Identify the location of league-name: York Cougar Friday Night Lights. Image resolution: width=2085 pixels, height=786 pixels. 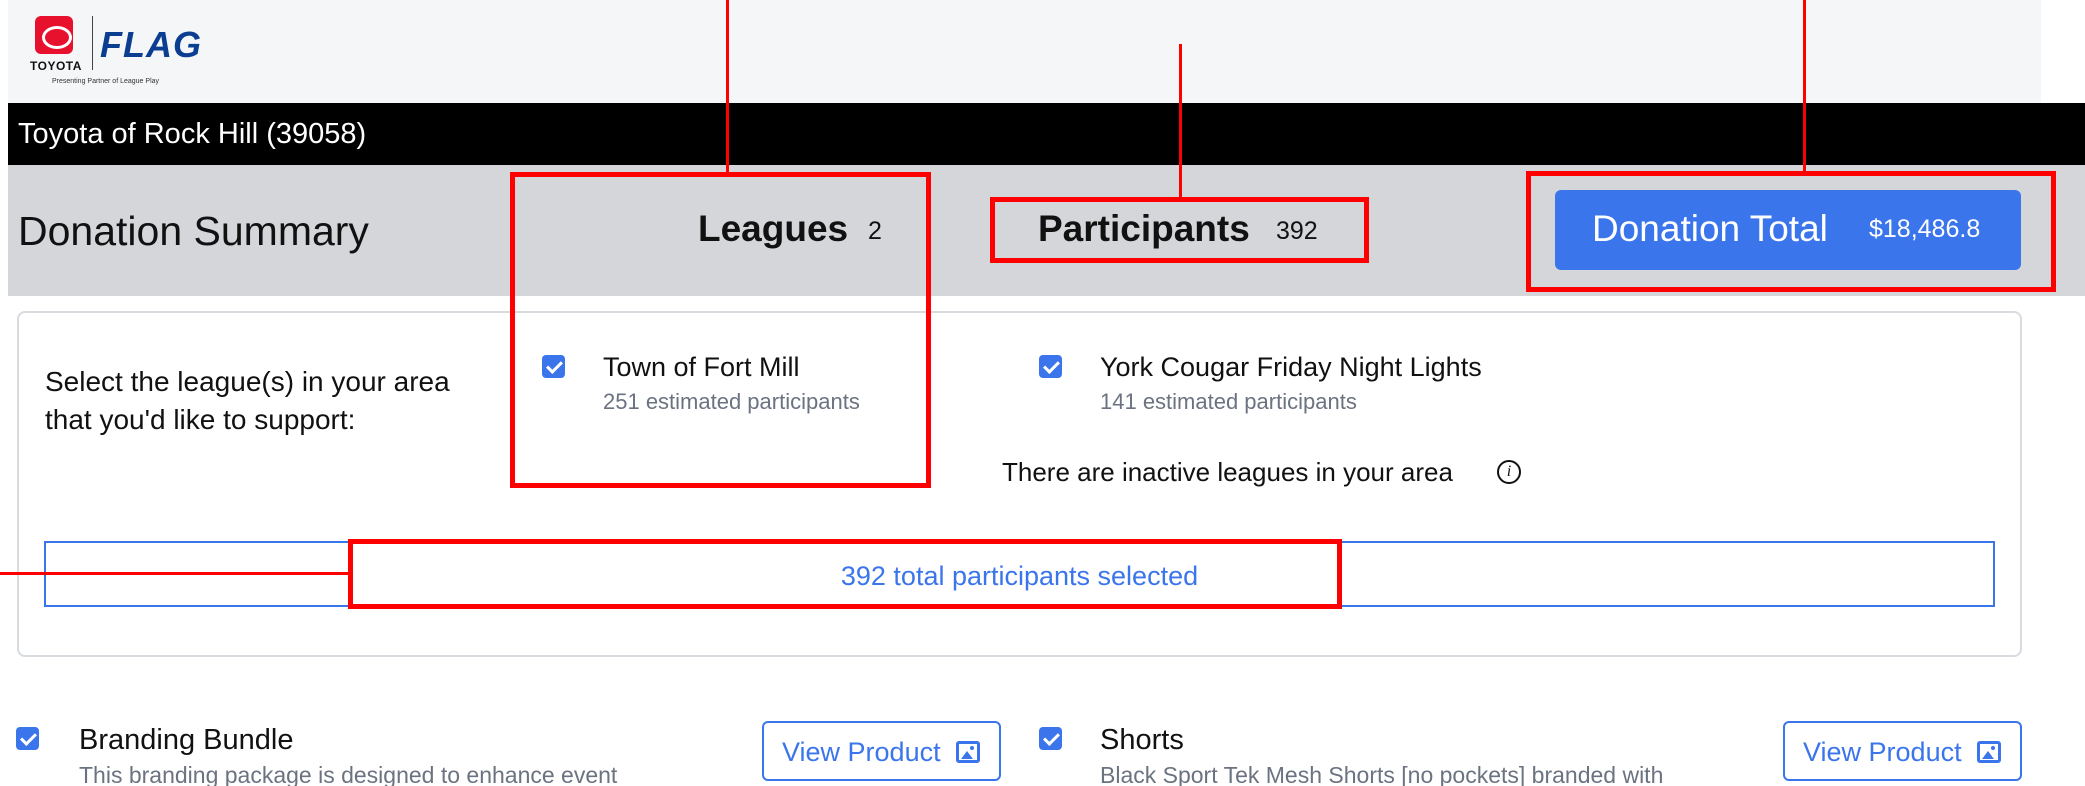
(1291, 367).